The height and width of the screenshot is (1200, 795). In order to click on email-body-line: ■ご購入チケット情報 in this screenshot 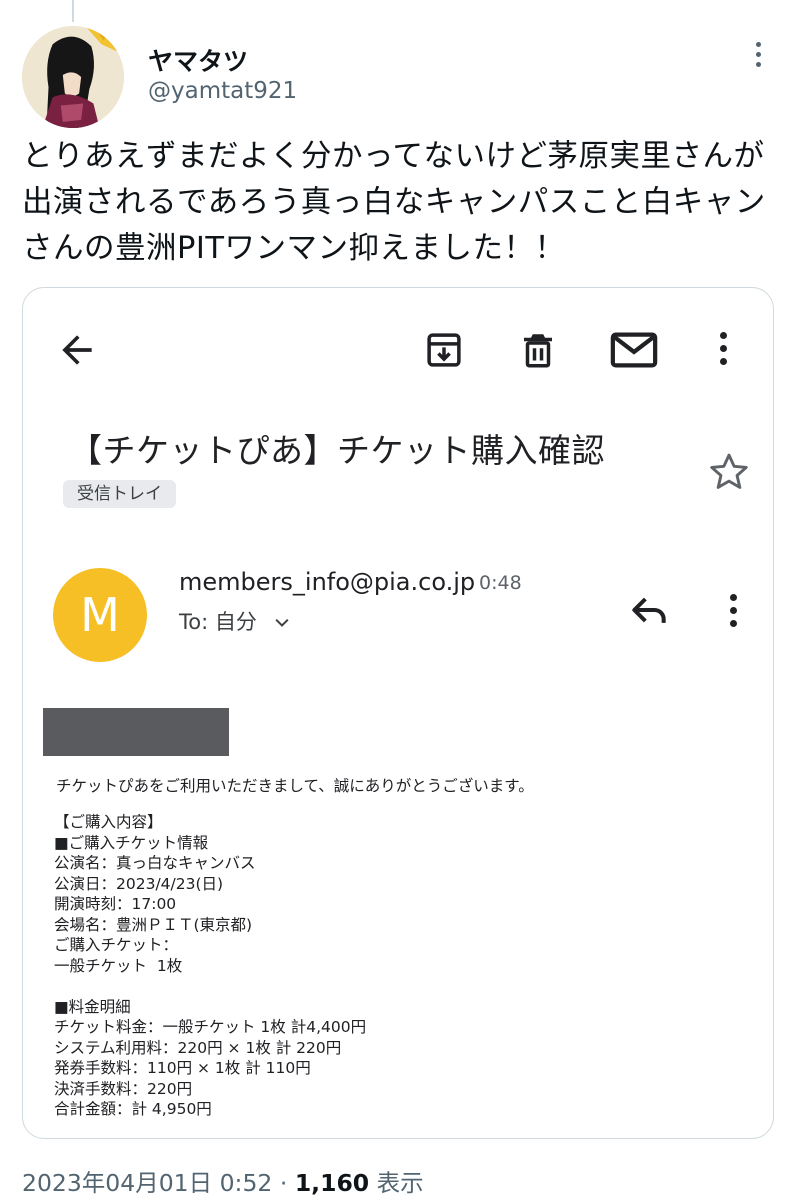, I will do `click(131, 842)`.